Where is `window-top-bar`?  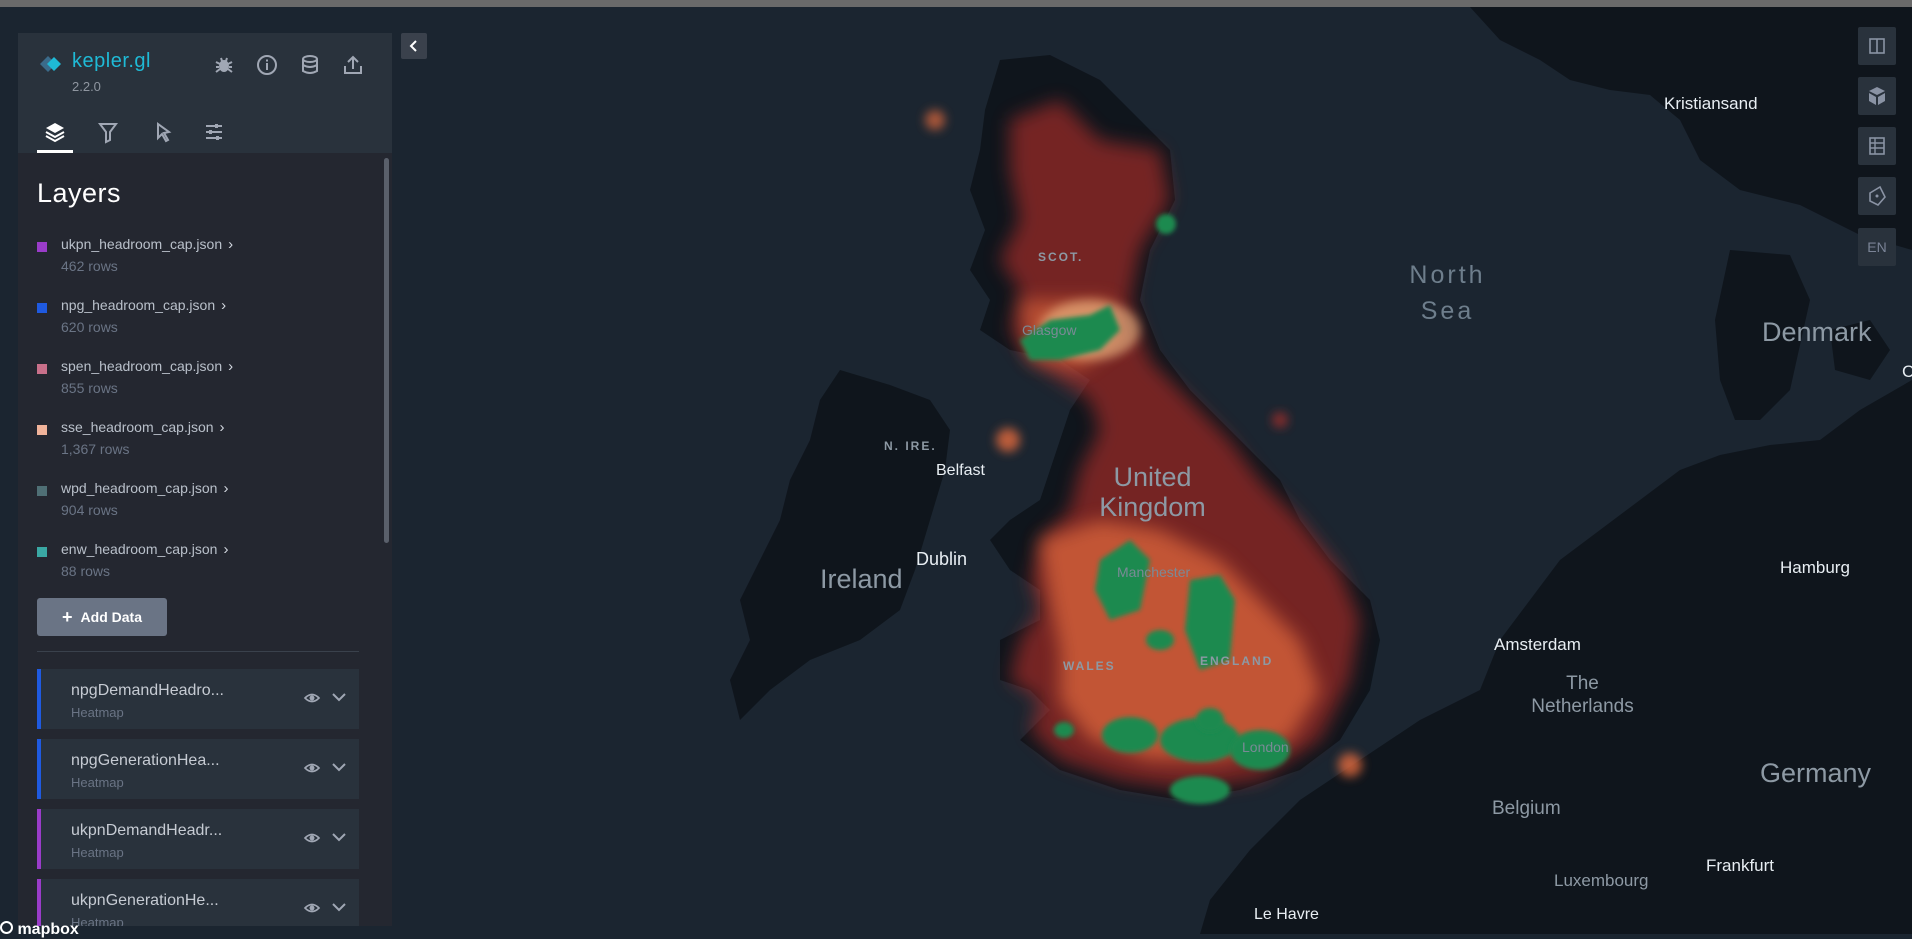
window-top-bar is located at coordinates (956, 3).